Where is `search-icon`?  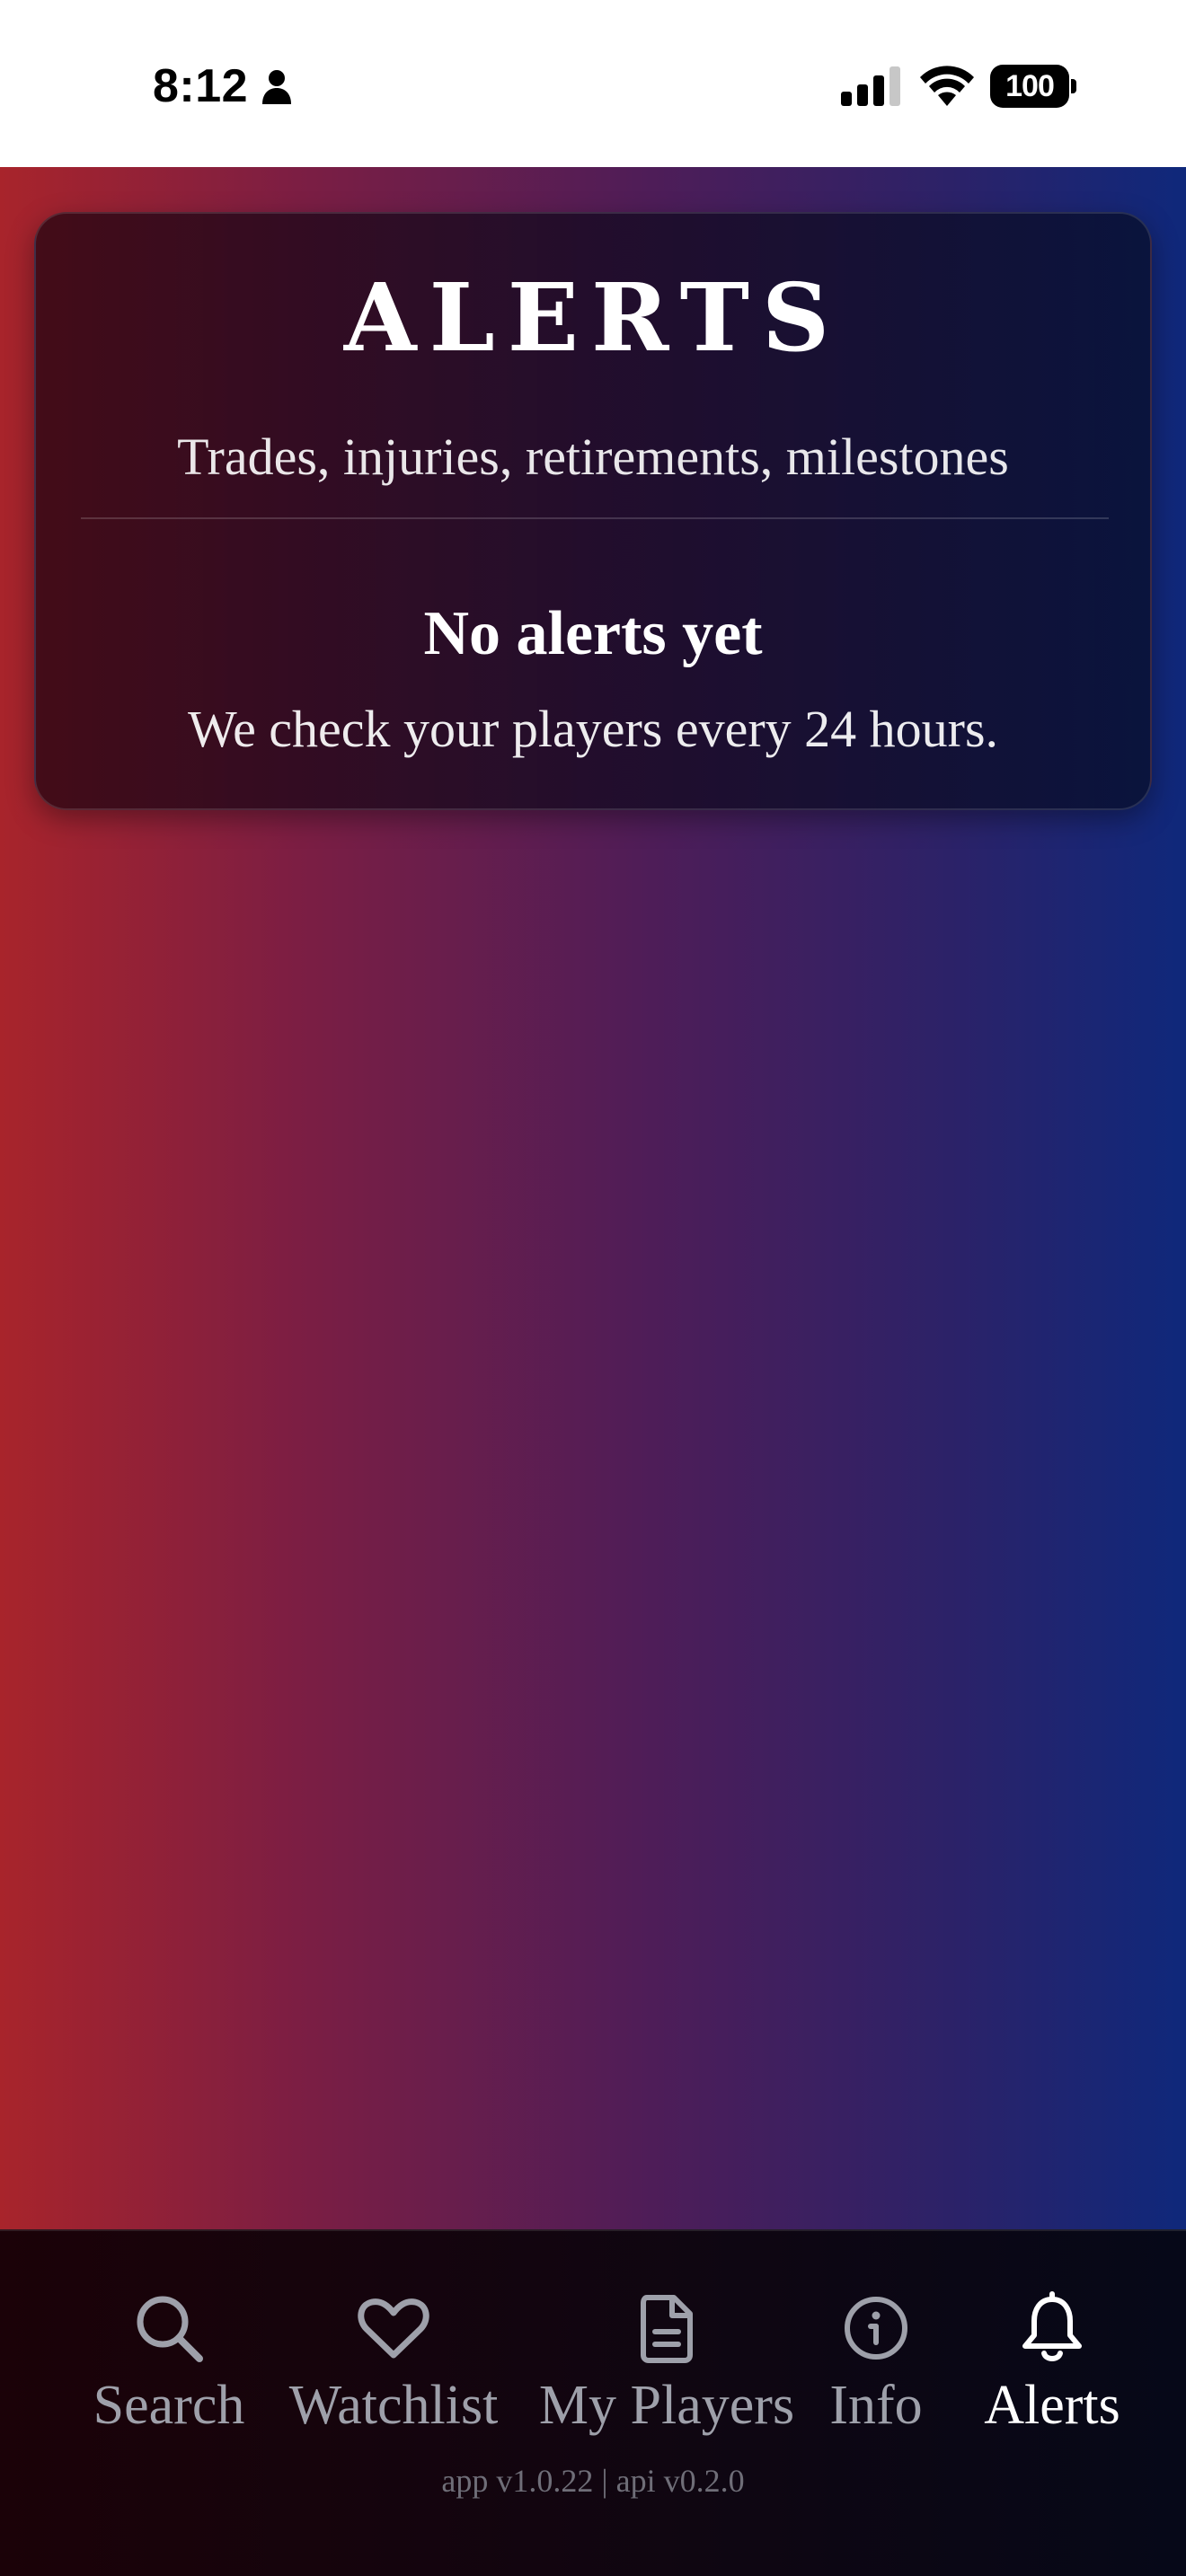
search-icon is located at coordinates (170, 2329).